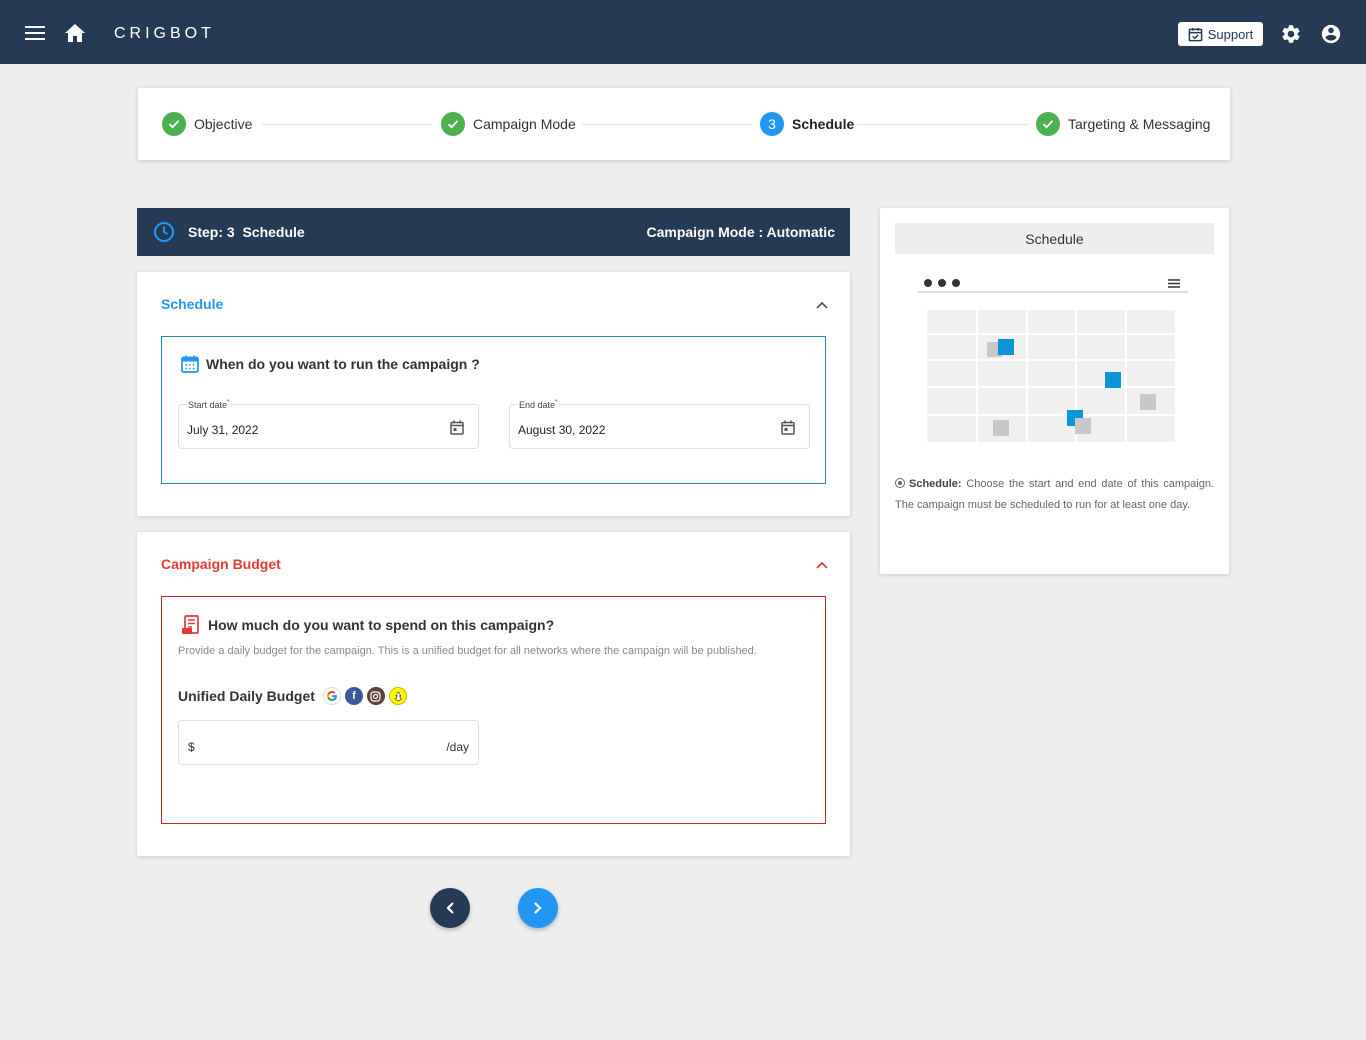 This screenshot has width=1366, height=1040. I want to click on next-button, so click(538, 908).